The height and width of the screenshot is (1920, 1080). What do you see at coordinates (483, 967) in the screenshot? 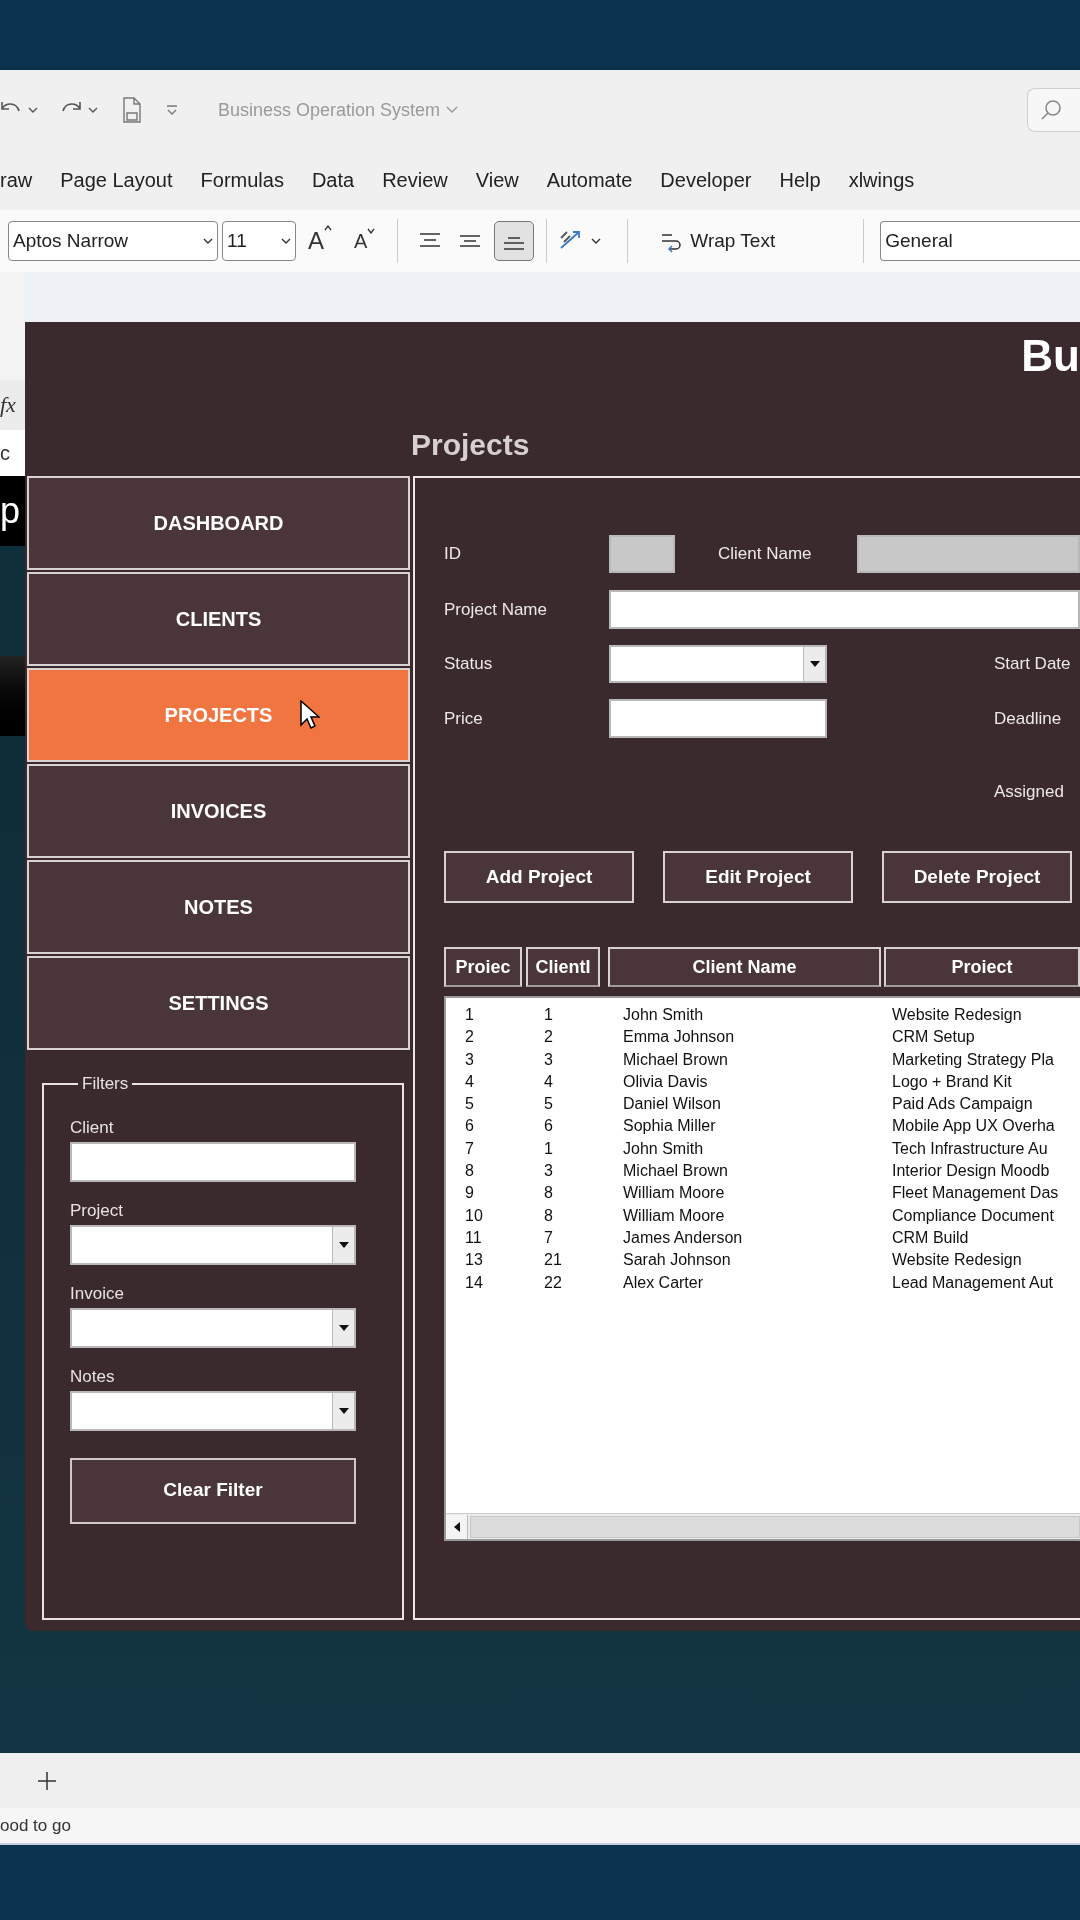
I see `column-header: Proiec` at bounding box center [483, 967].